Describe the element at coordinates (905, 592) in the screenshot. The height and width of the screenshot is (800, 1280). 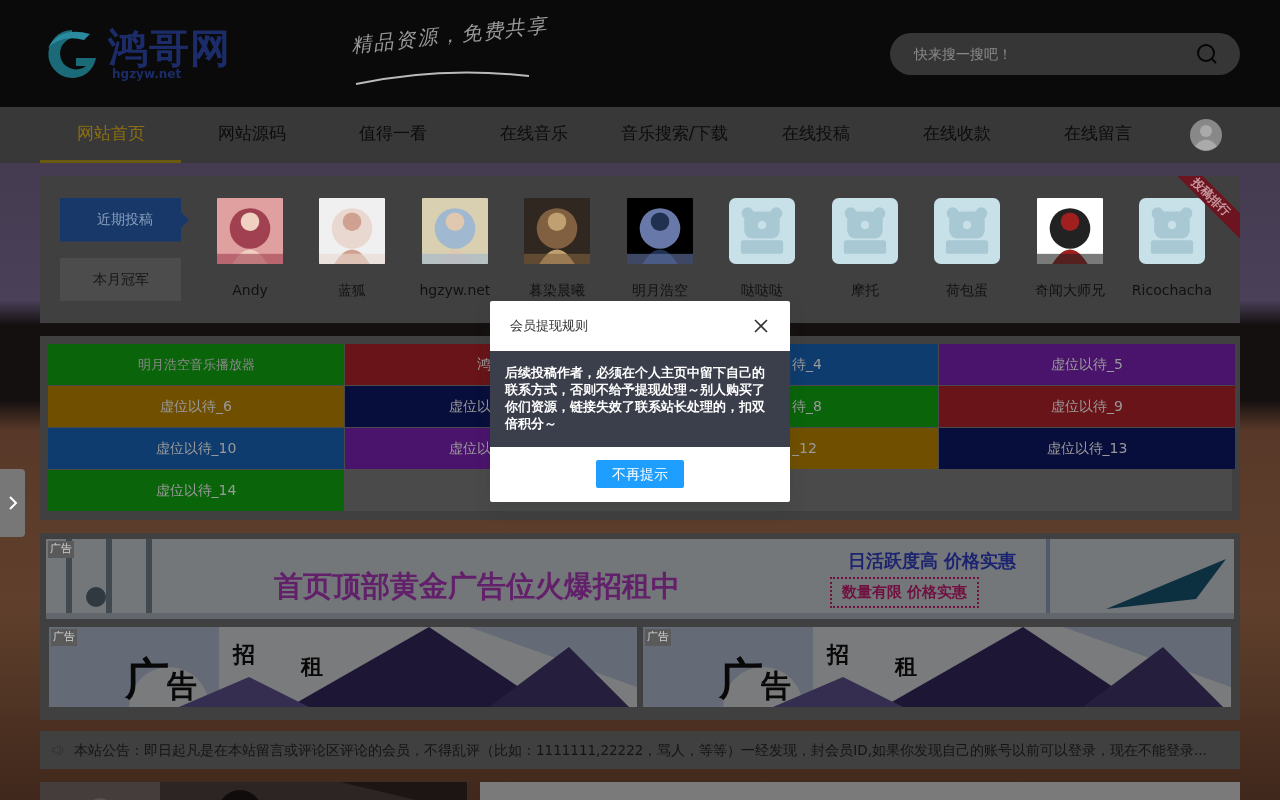
I see `ad-subtitle: 数量有限 价格实惠` at that location.